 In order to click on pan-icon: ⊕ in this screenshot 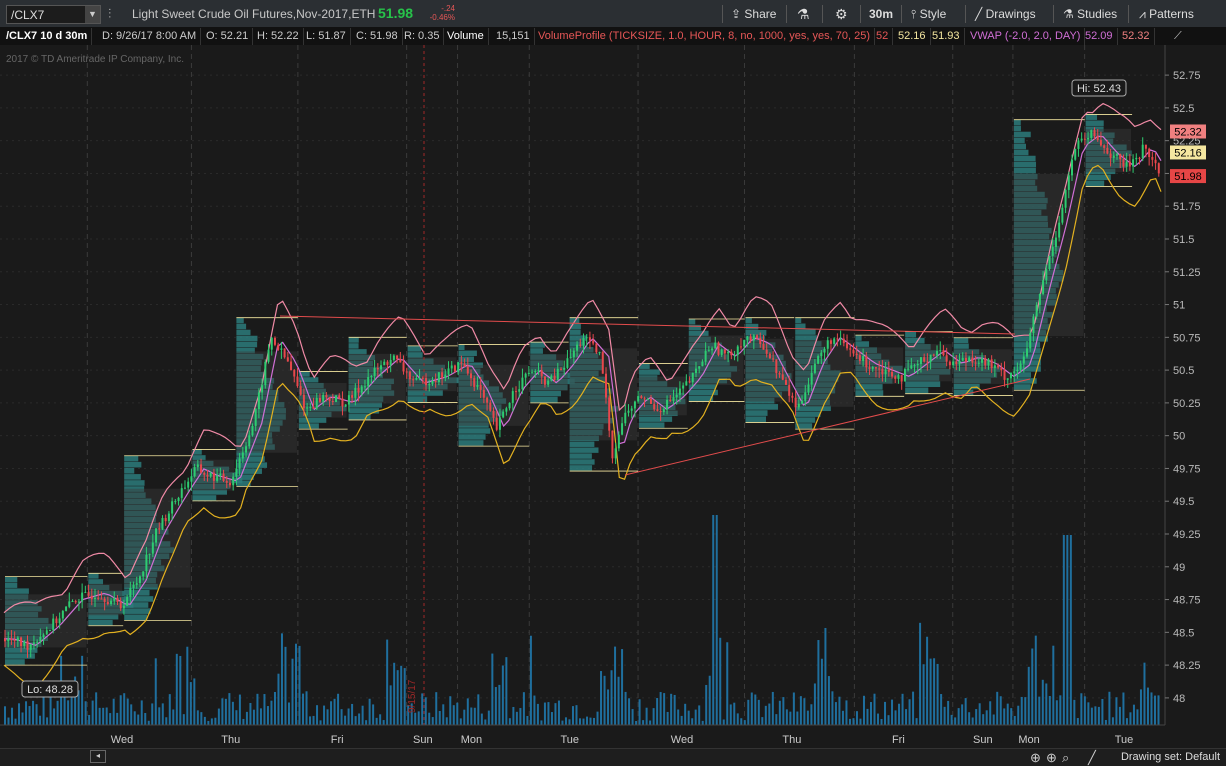, I will do `click(1035, 758)`.